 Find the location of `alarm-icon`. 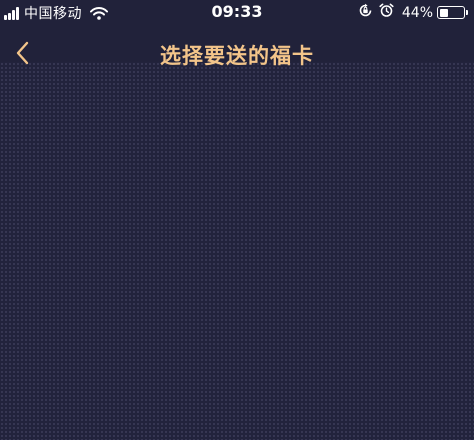

alarm-icon is located at coordinates (386, 12).